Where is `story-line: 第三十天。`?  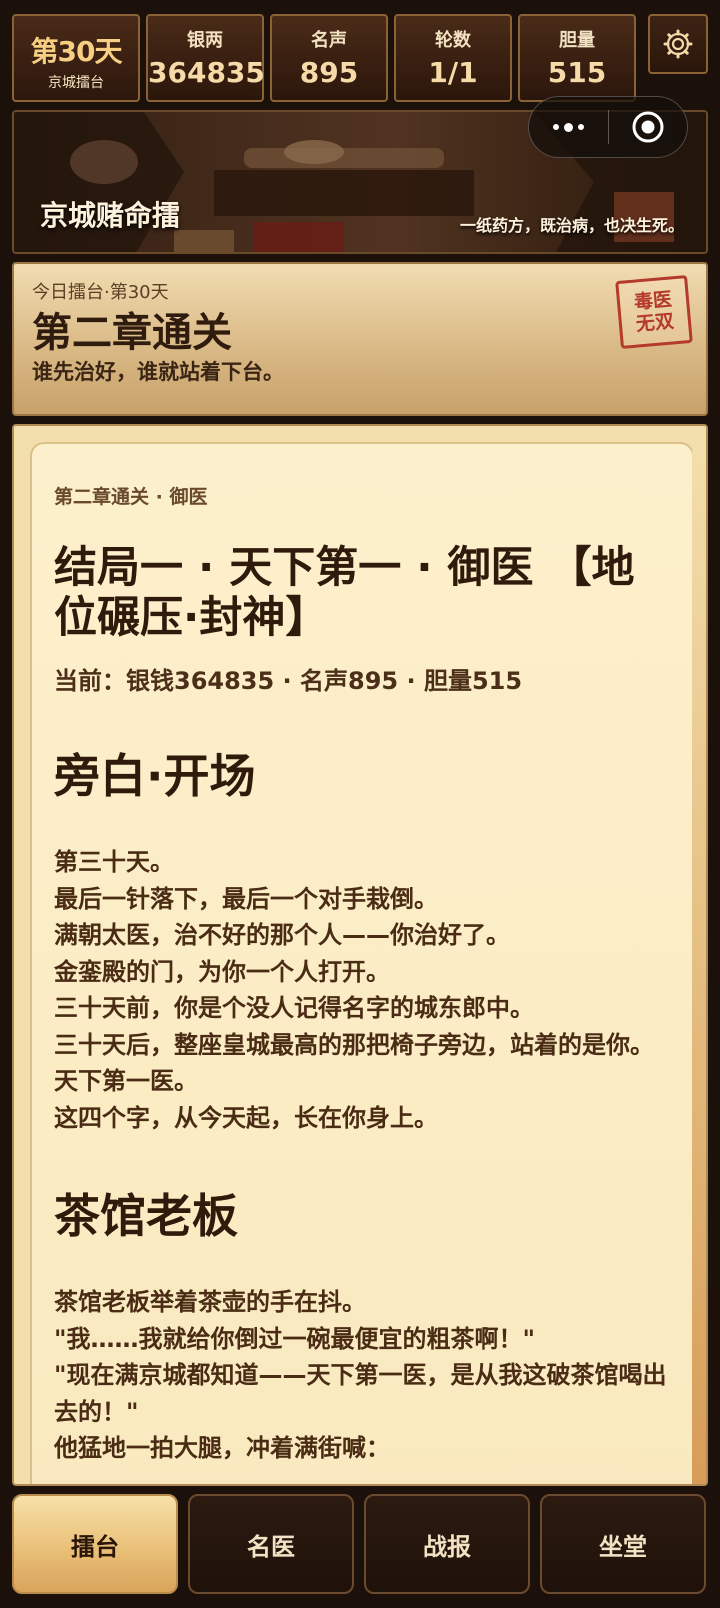
story-line: 第三十天。 is located at coordinates (114, 862).